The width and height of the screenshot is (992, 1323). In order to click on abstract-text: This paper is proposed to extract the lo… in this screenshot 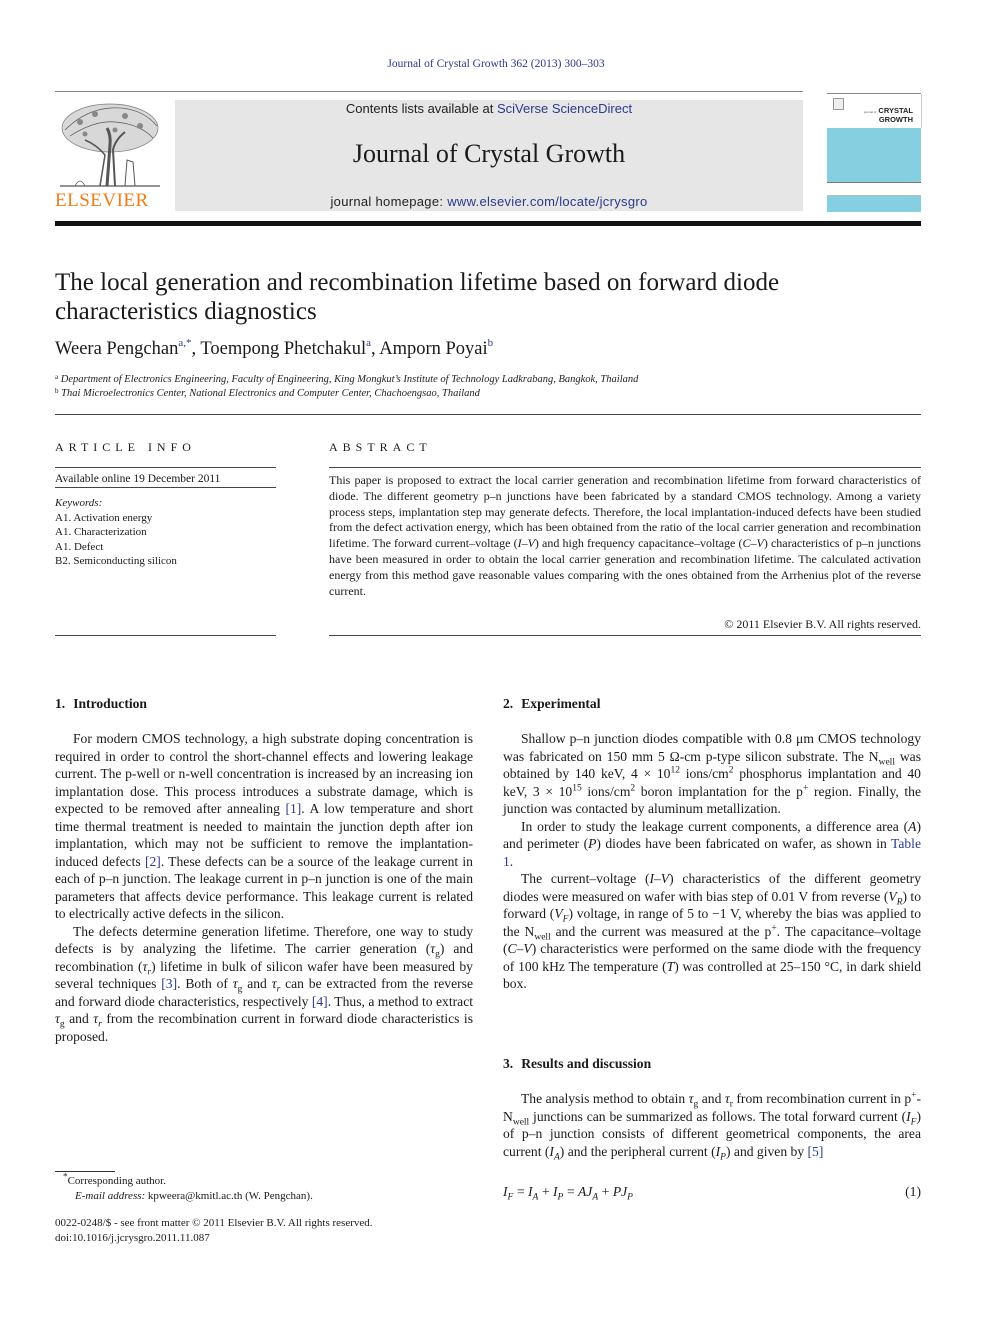, I will do `click(625, 535)`.